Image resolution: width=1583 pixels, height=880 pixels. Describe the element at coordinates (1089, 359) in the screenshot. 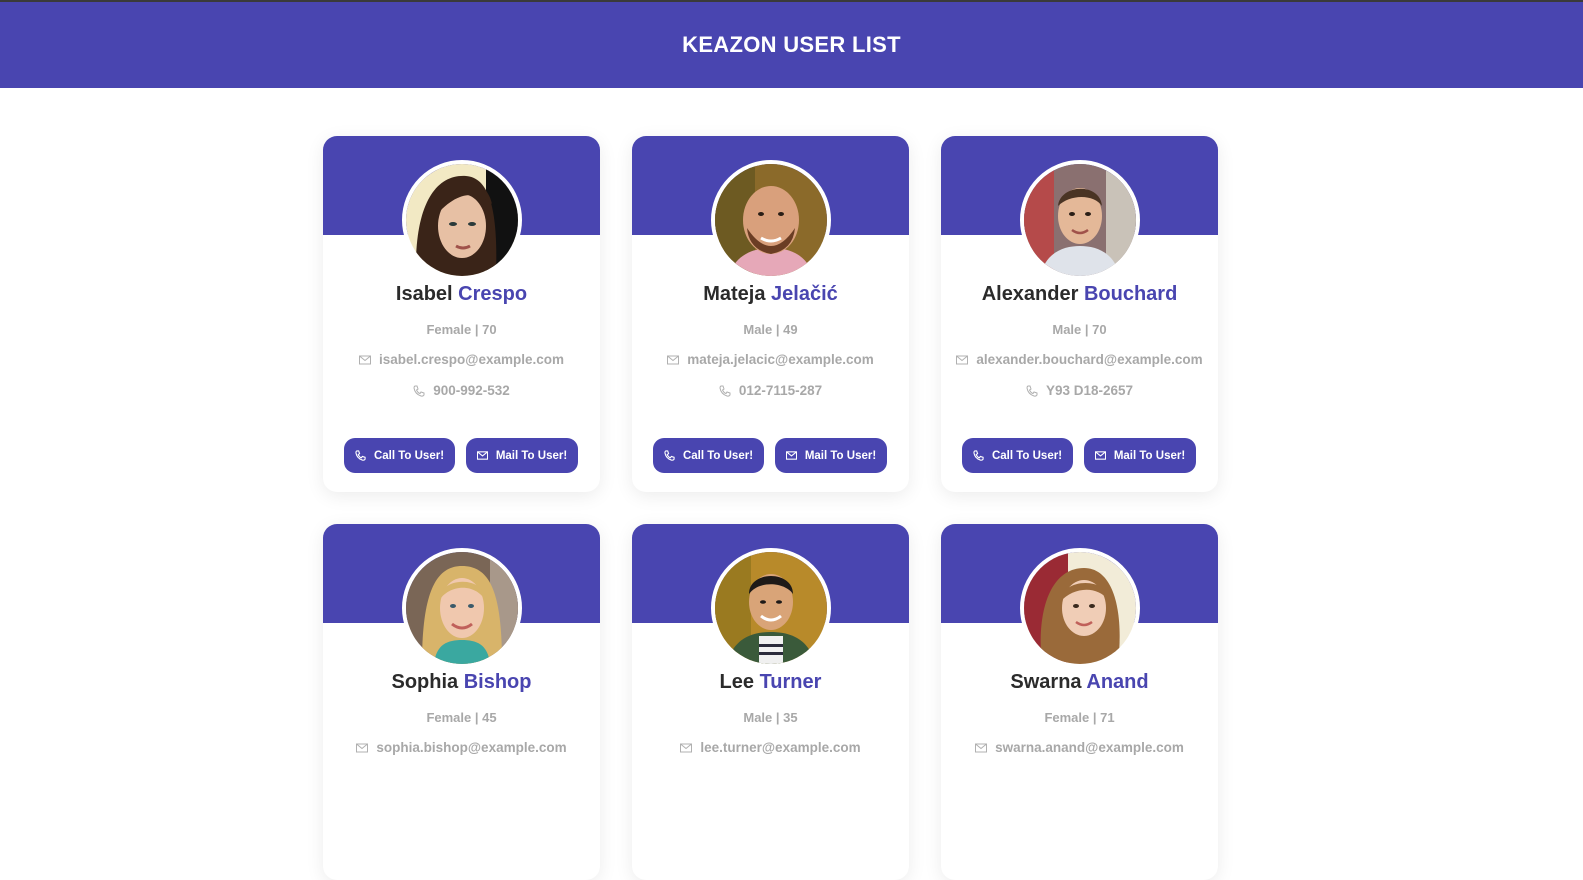

I see `user-email: alexander.bouchard@example.com` at that location.